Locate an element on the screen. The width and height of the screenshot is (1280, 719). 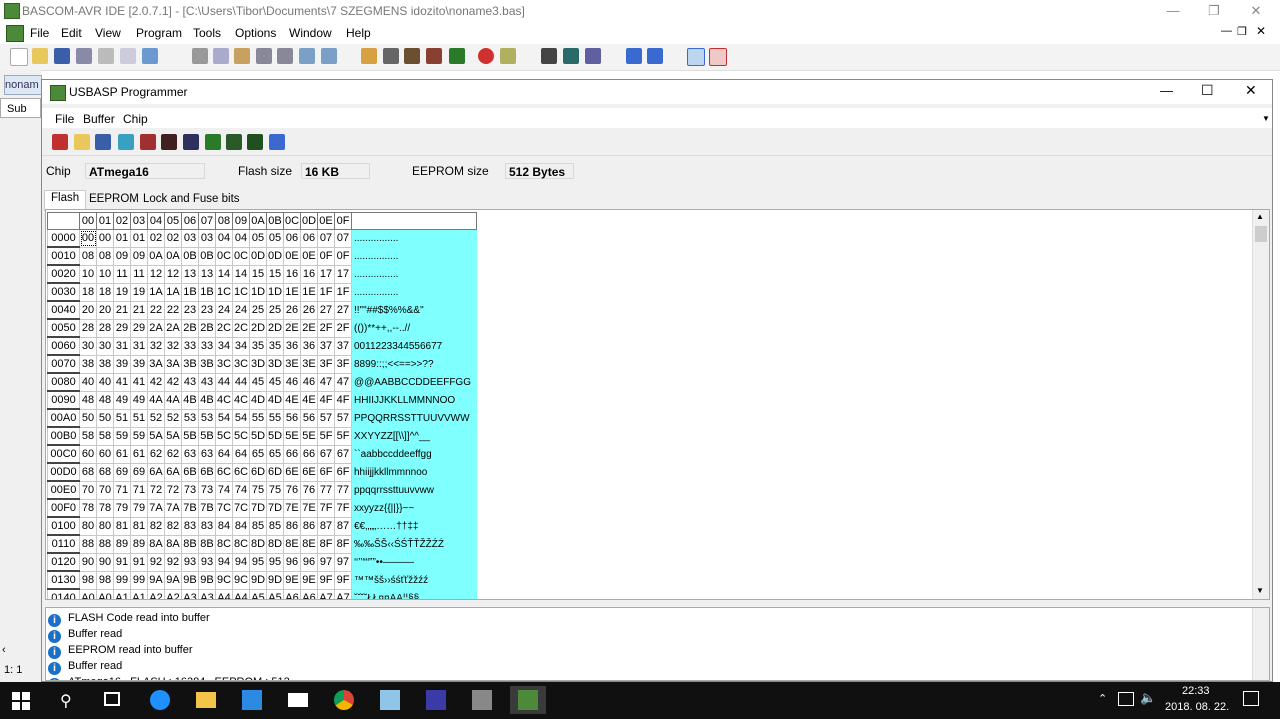
hex-byte-cell: 13 is located at coordinates (207, 274).